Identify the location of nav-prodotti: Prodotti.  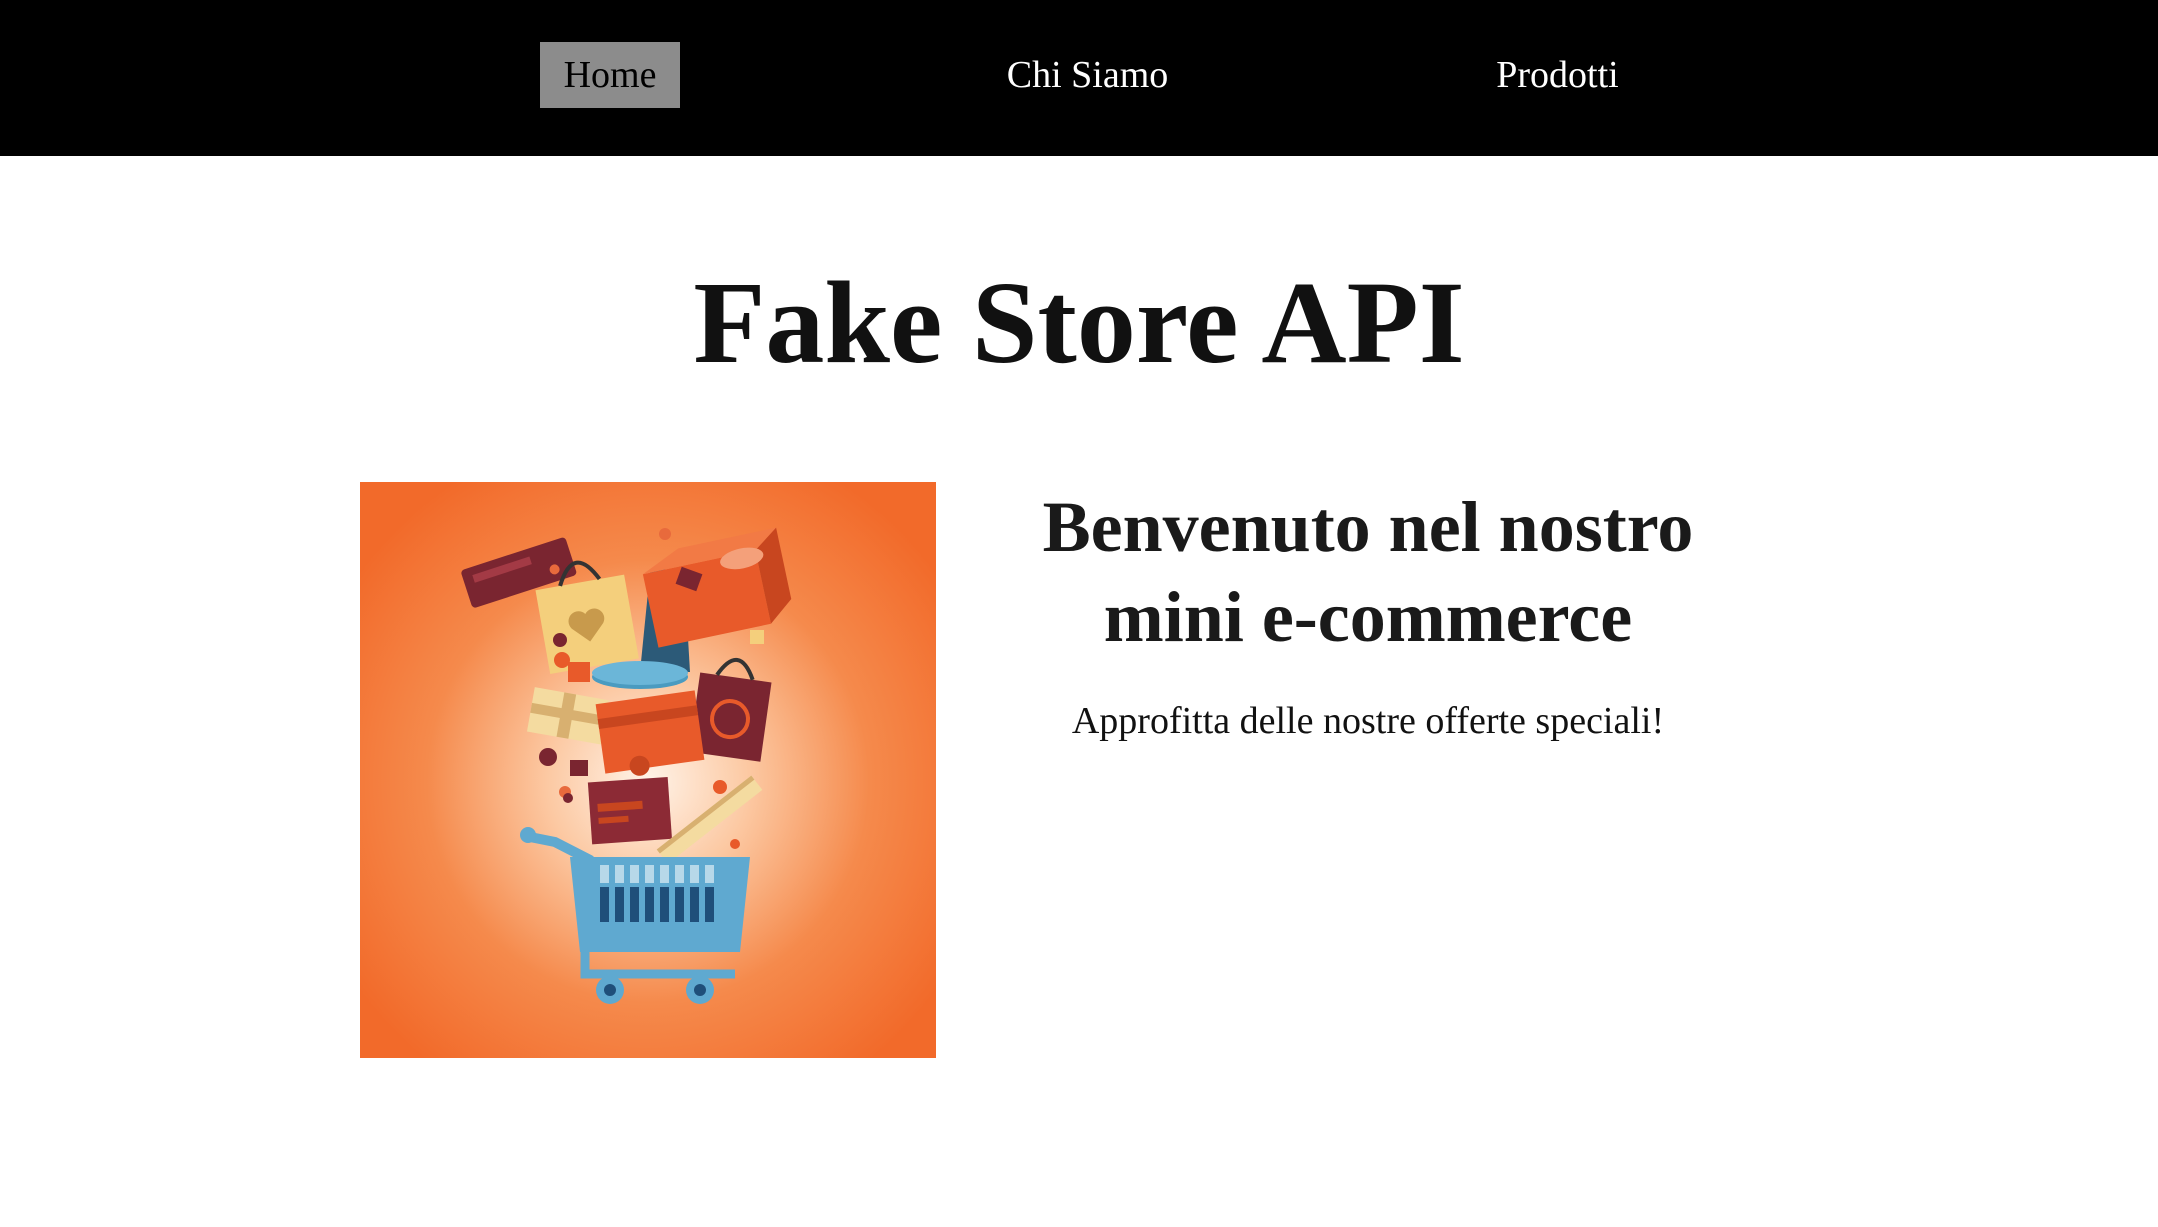
(1557, 75).